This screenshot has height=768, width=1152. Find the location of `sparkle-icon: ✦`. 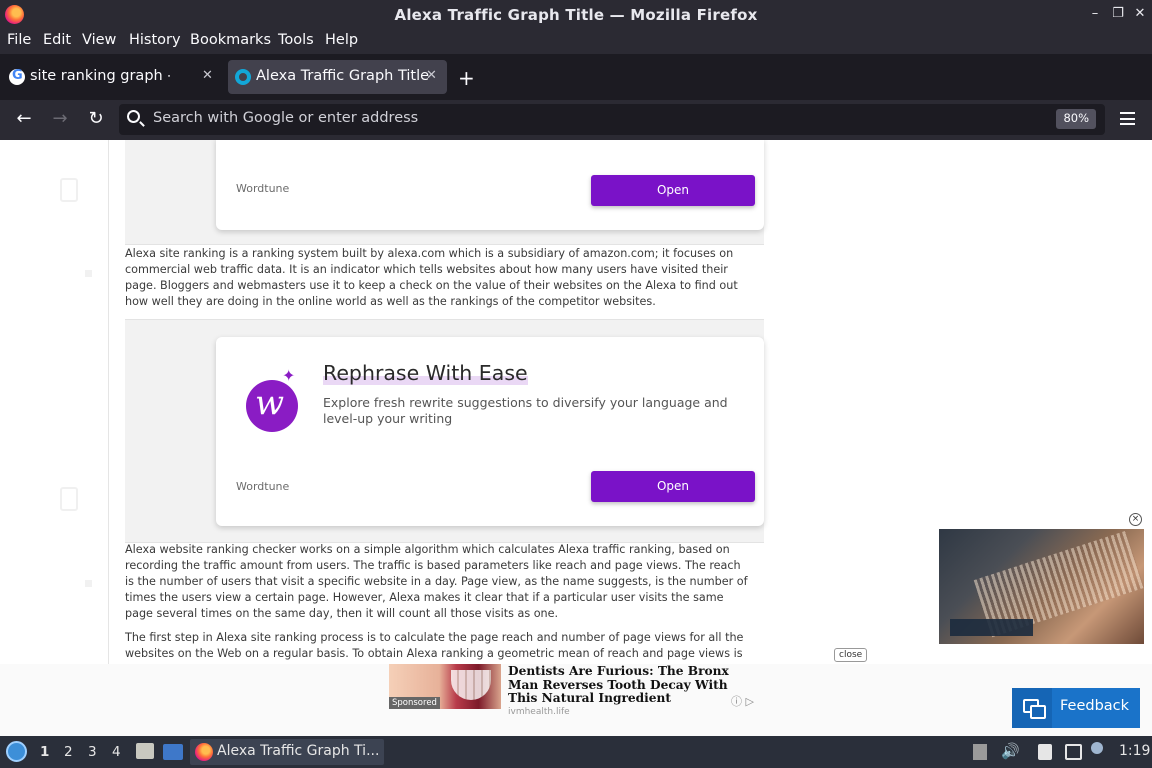

sparkle-icon: ✦ is located at coordinates (289, 375).